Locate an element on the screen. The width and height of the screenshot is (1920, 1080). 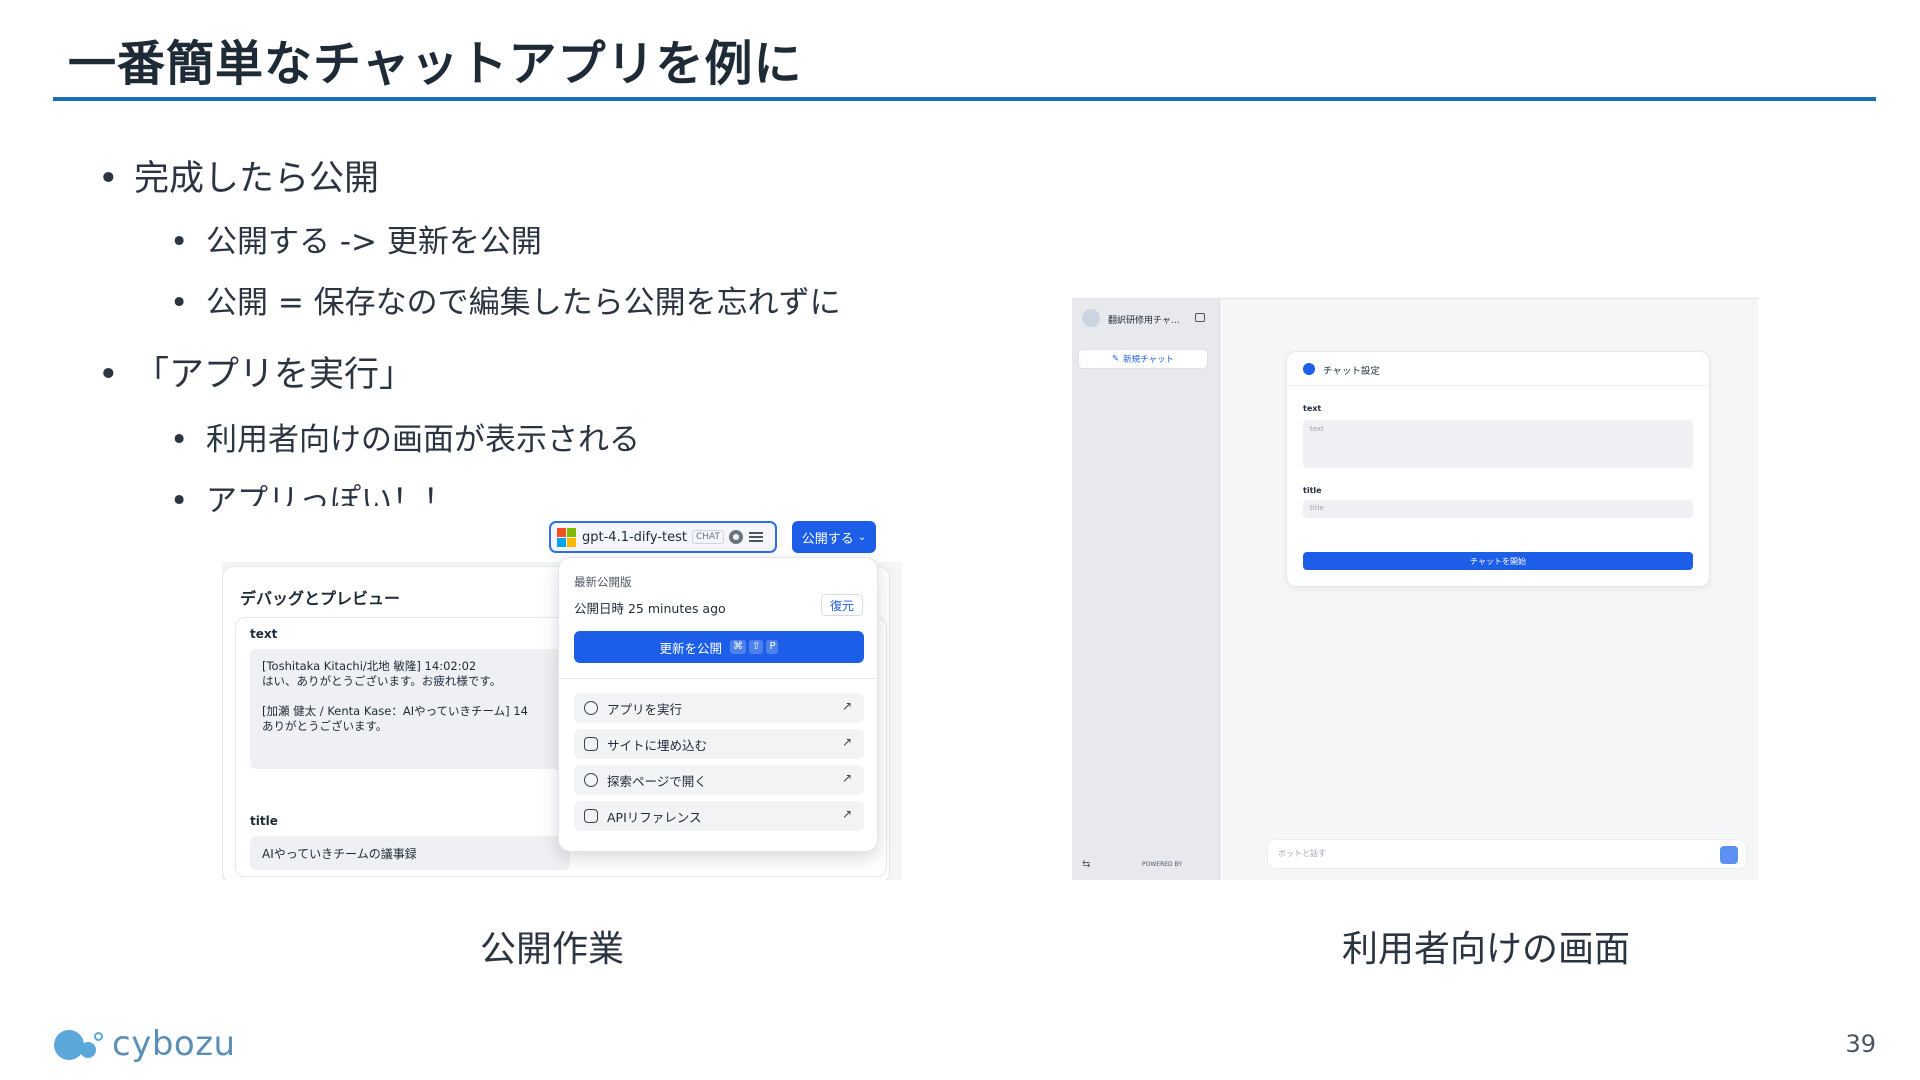
shortcut-key: ⇧ is located at coordinates (756, 647).